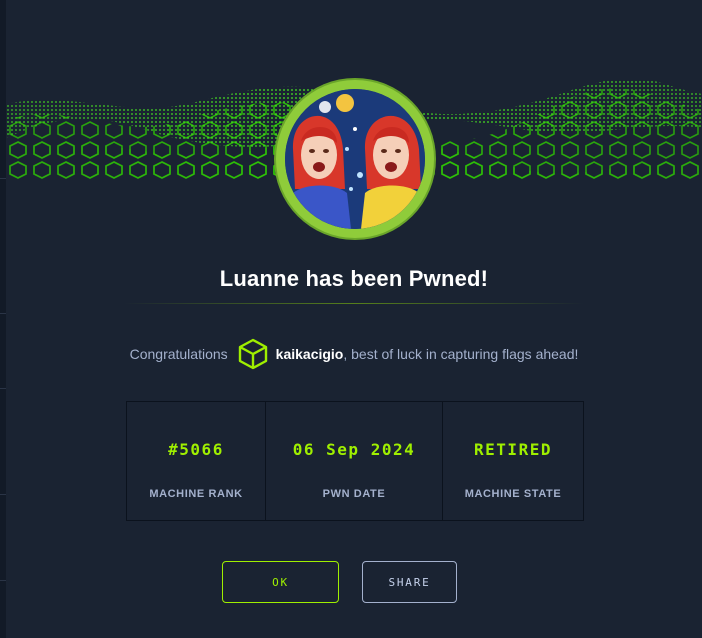  What do you see at coordinates (178, 354) in the screenshot?
I see `congrats-prefix: Congratulations` at bounding box center [178, 354].